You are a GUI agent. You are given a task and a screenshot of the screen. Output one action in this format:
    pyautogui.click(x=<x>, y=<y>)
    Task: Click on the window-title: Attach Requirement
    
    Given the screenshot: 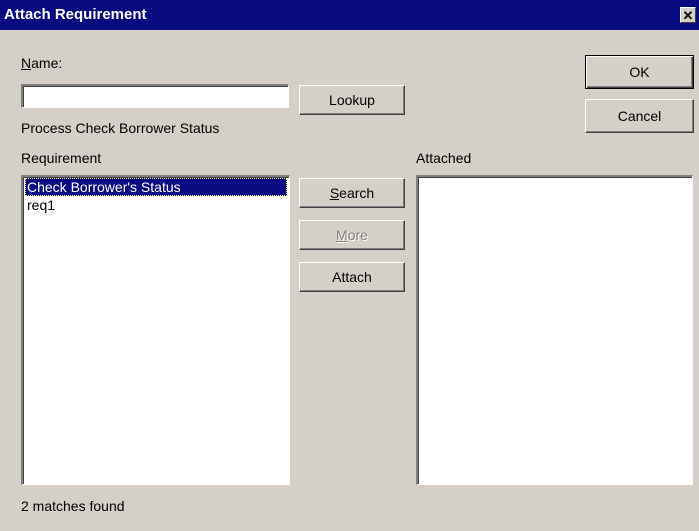 What is the action you would take?
    pyautogui.click(x=75, y=14)
    